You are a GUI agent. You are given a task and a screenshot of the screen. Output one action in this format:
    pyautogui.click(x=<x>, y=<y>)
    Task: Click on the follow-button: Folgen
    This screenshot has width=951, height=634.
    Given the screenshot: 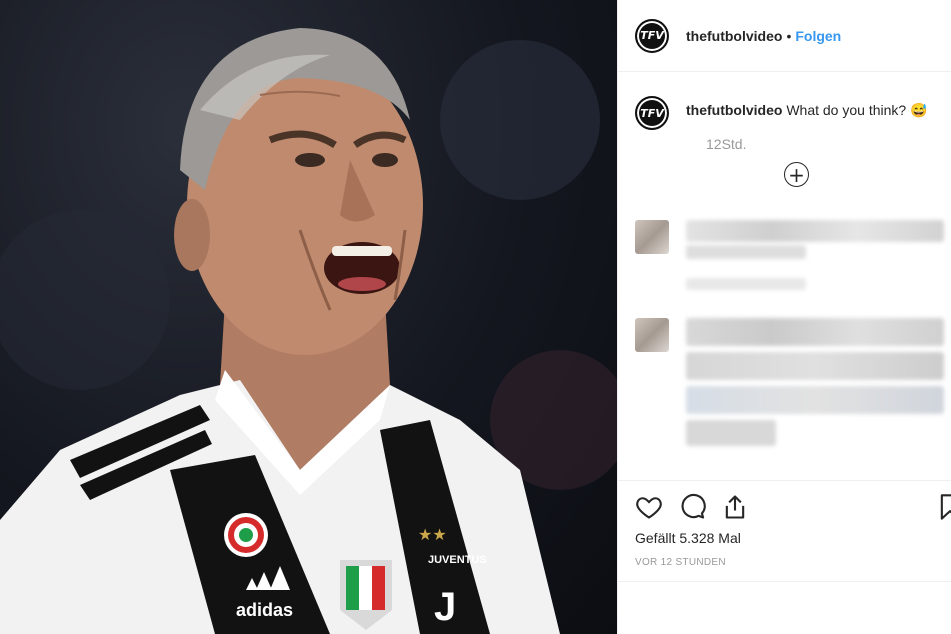 What is the action you would take?
    pyautogui.click(x=818, y=36)
    